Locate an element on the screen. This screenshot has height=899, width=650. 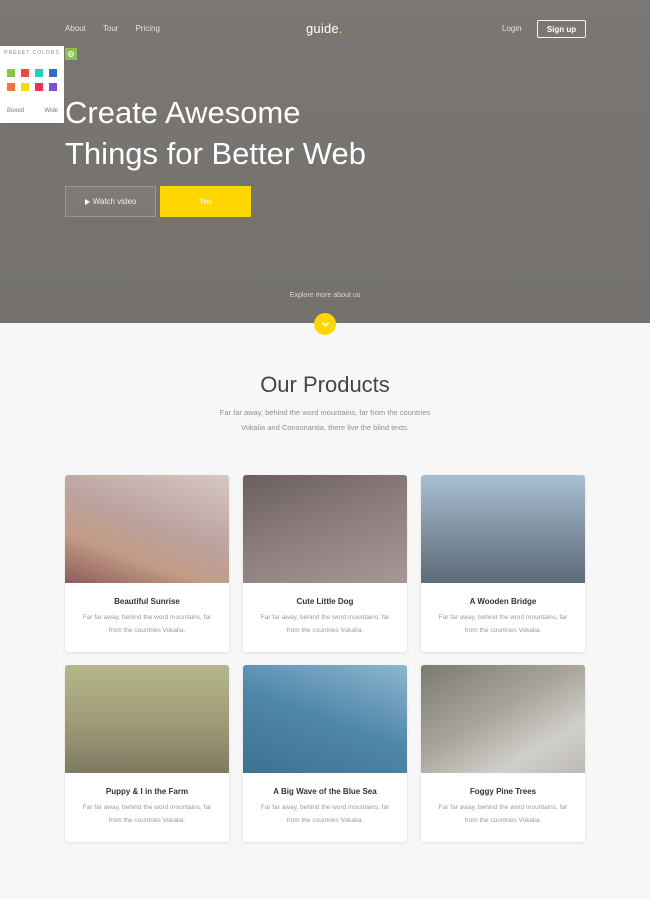
main-nav: About Tour Pricing is located at coordinates (112, 28).